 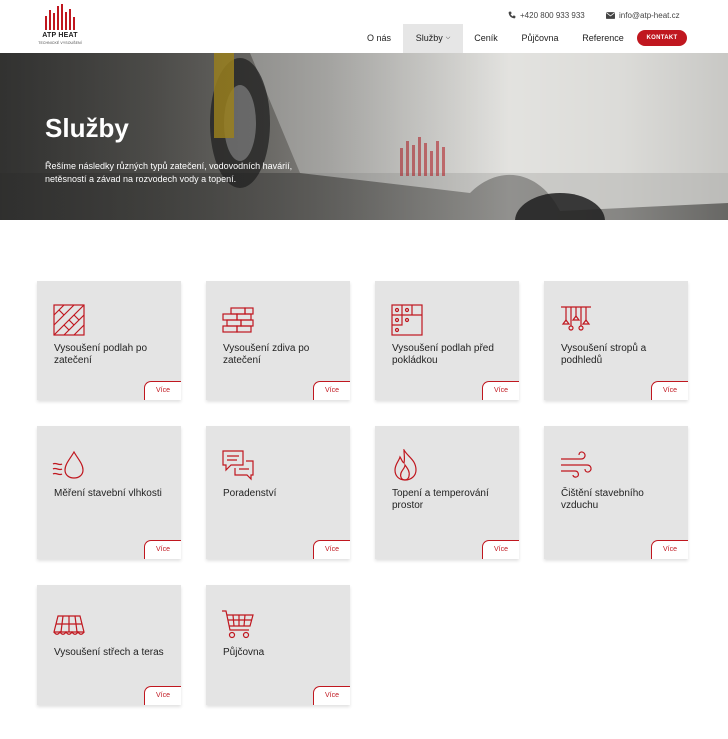 What do you see at coordinates (250, 493) in the screenshot?
I see `service-title: Poradenství` at bounding box center [250, 493].